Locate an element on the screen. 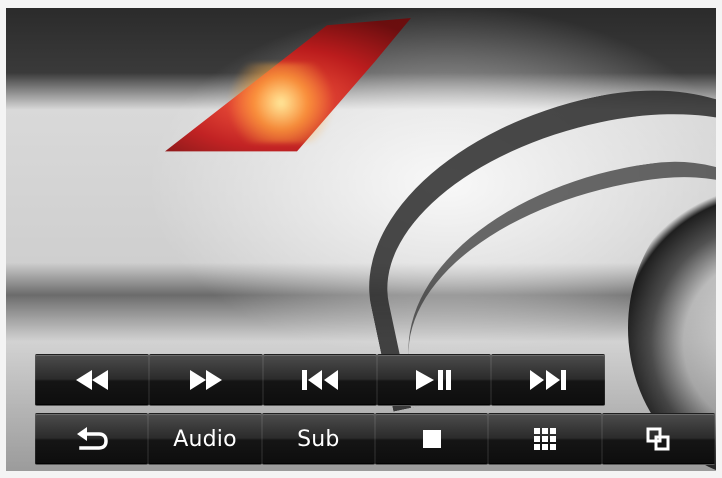  previous-button is located at coordinates (320, 380).